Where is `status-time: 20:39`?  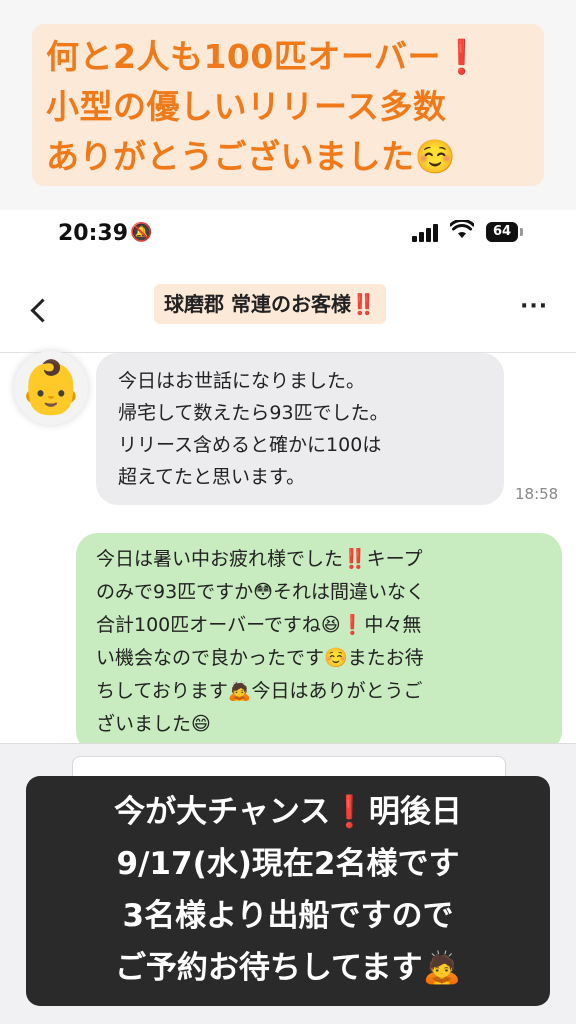 status-time: 20:39 is located at coordinates (93, 233).